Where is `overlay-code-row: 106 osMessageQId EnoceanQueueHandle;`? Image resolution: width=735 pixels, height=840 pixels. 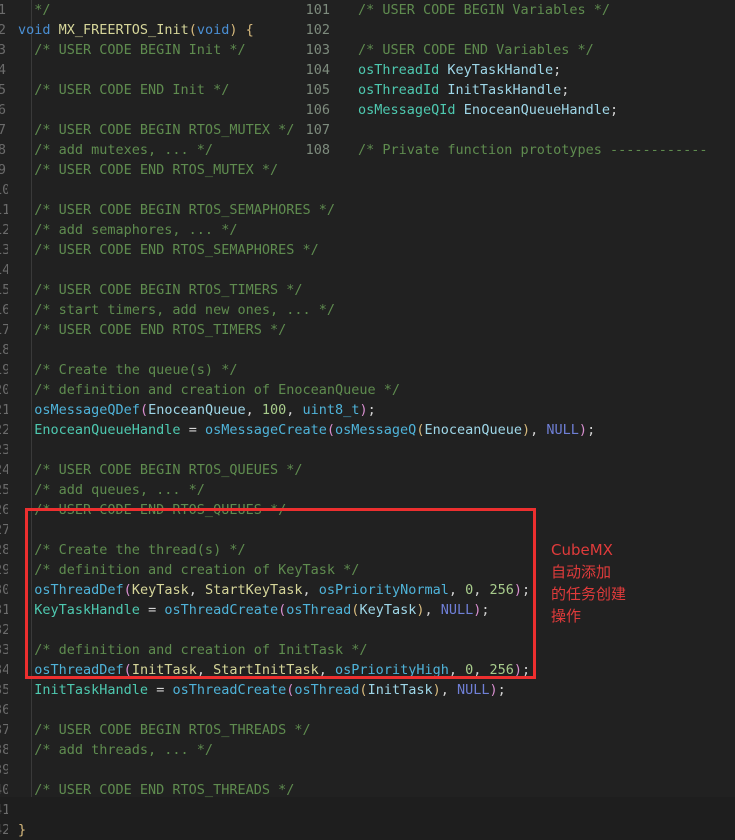 overlay-code-row: 106 osMessageQId EnoceanQueueHandle; is located at coordinates (515, 110).